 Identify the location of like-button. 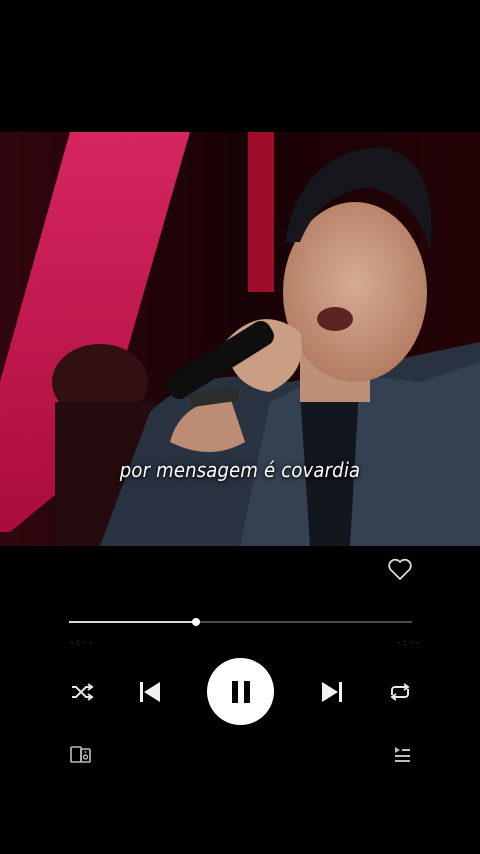
(400, 569).